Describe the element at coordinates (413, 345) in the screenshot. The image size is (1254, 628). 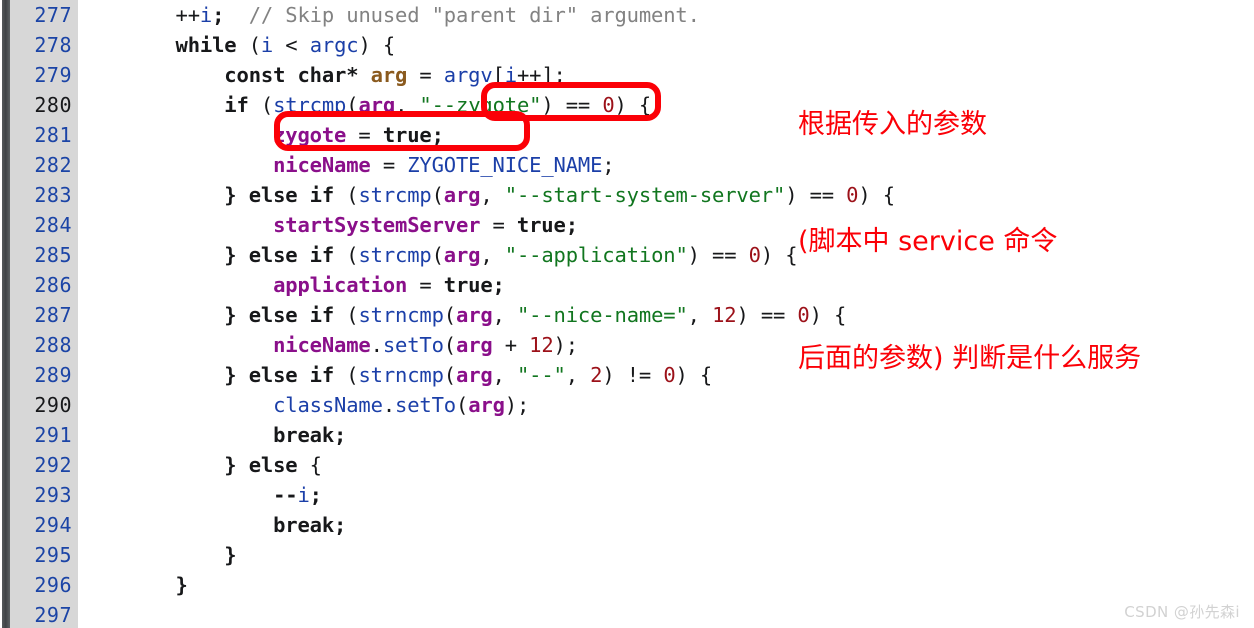
I see `code-token: setTo` at that location.